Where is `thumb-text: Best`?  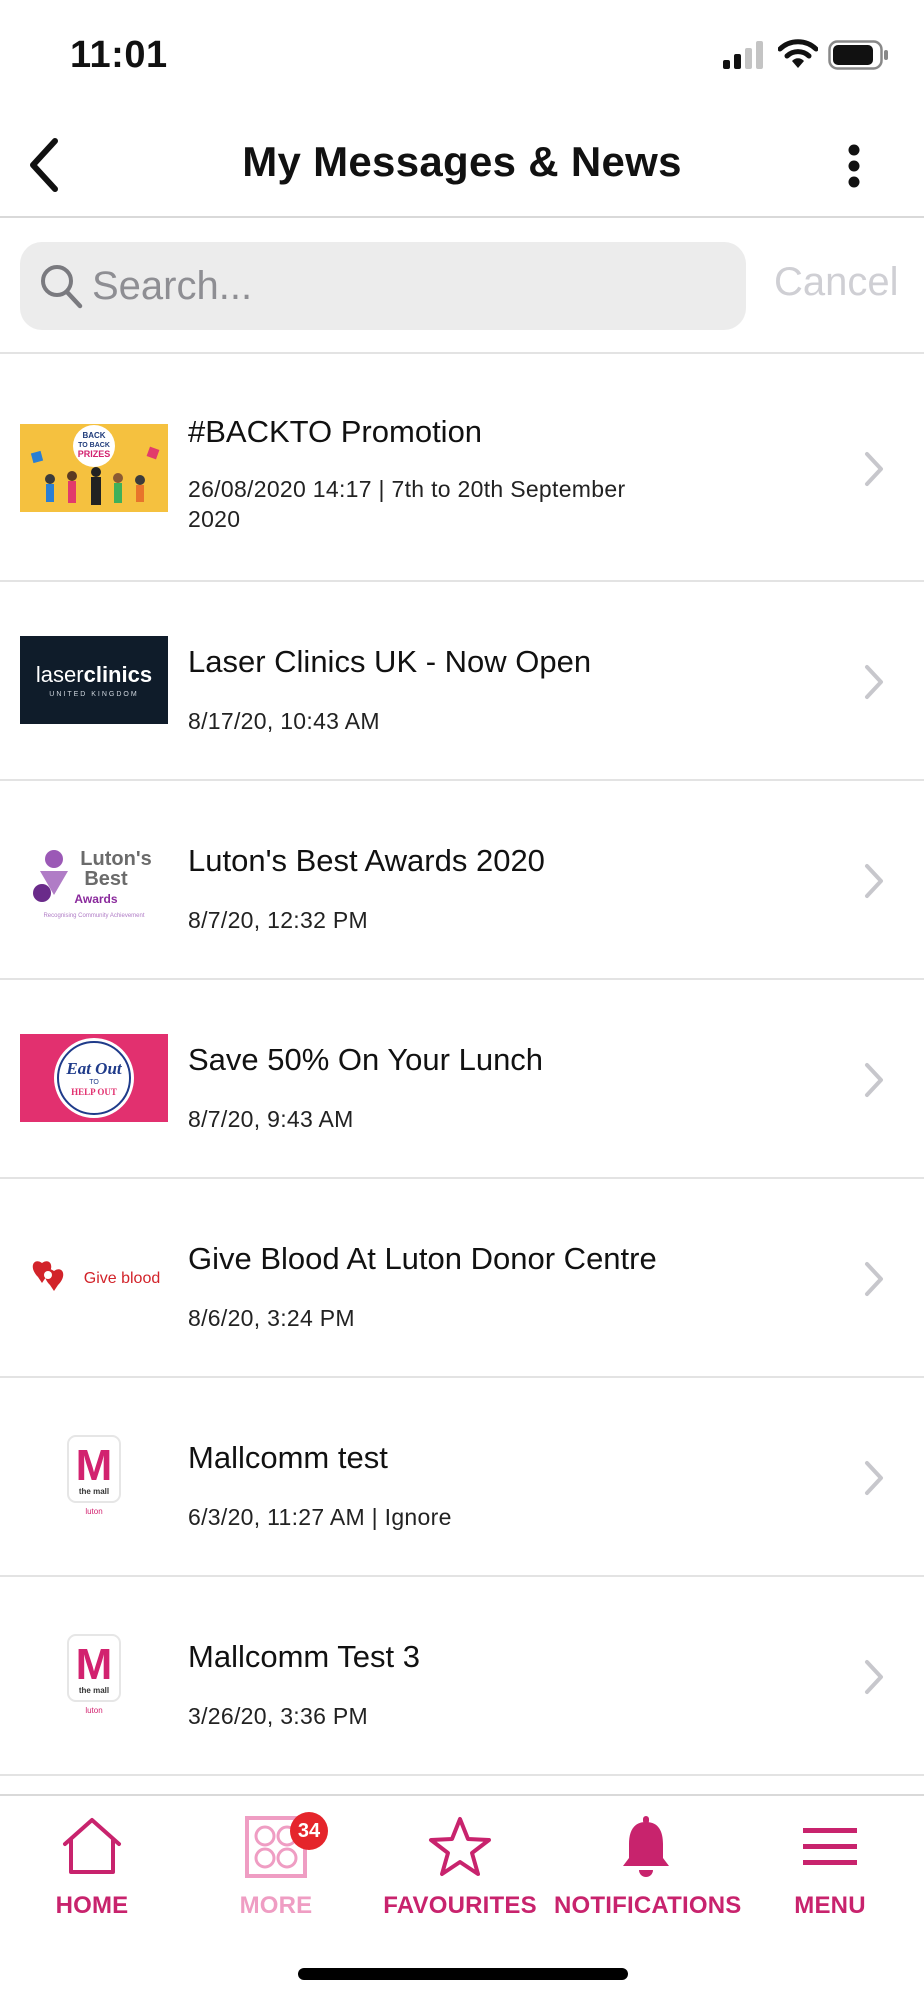
thumb-text: Best is located at coordinates (106, 879).